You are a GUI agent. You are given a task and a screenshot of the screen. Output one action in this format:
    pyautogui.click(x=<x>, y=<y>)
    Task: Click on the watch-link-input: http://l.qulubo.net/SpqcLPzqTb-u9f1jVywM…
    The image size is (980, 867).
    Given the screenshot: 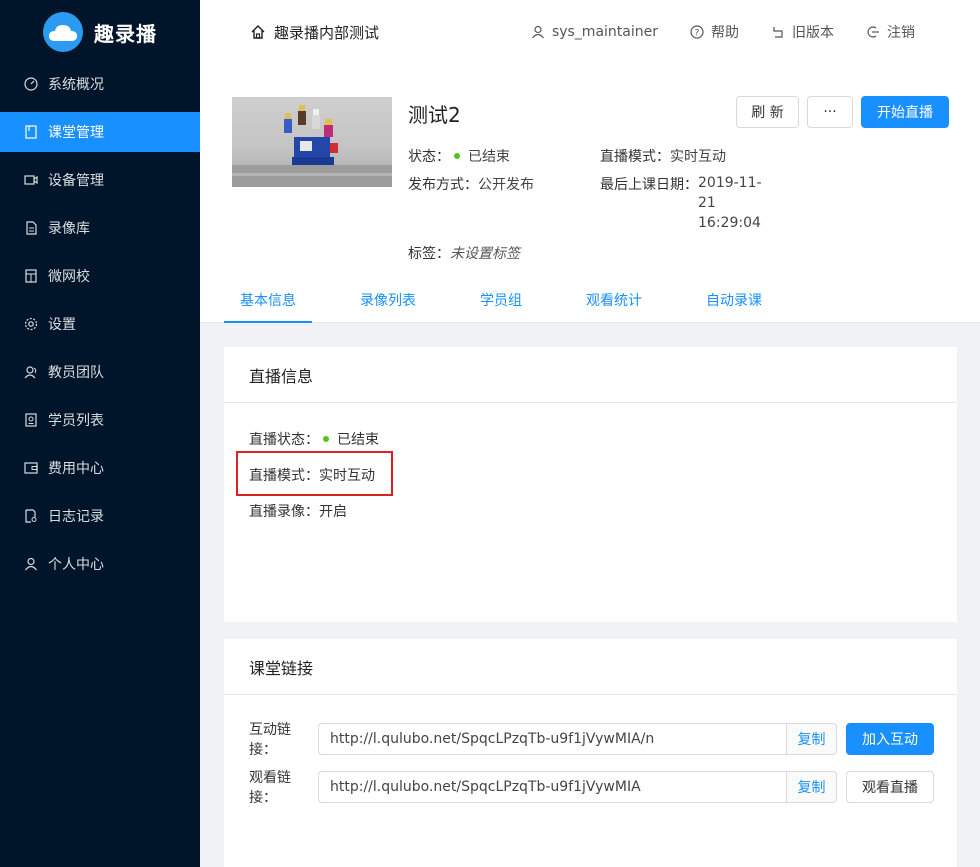 What is the action you would take?
    pyautogui.click(x=552, y=787)
    